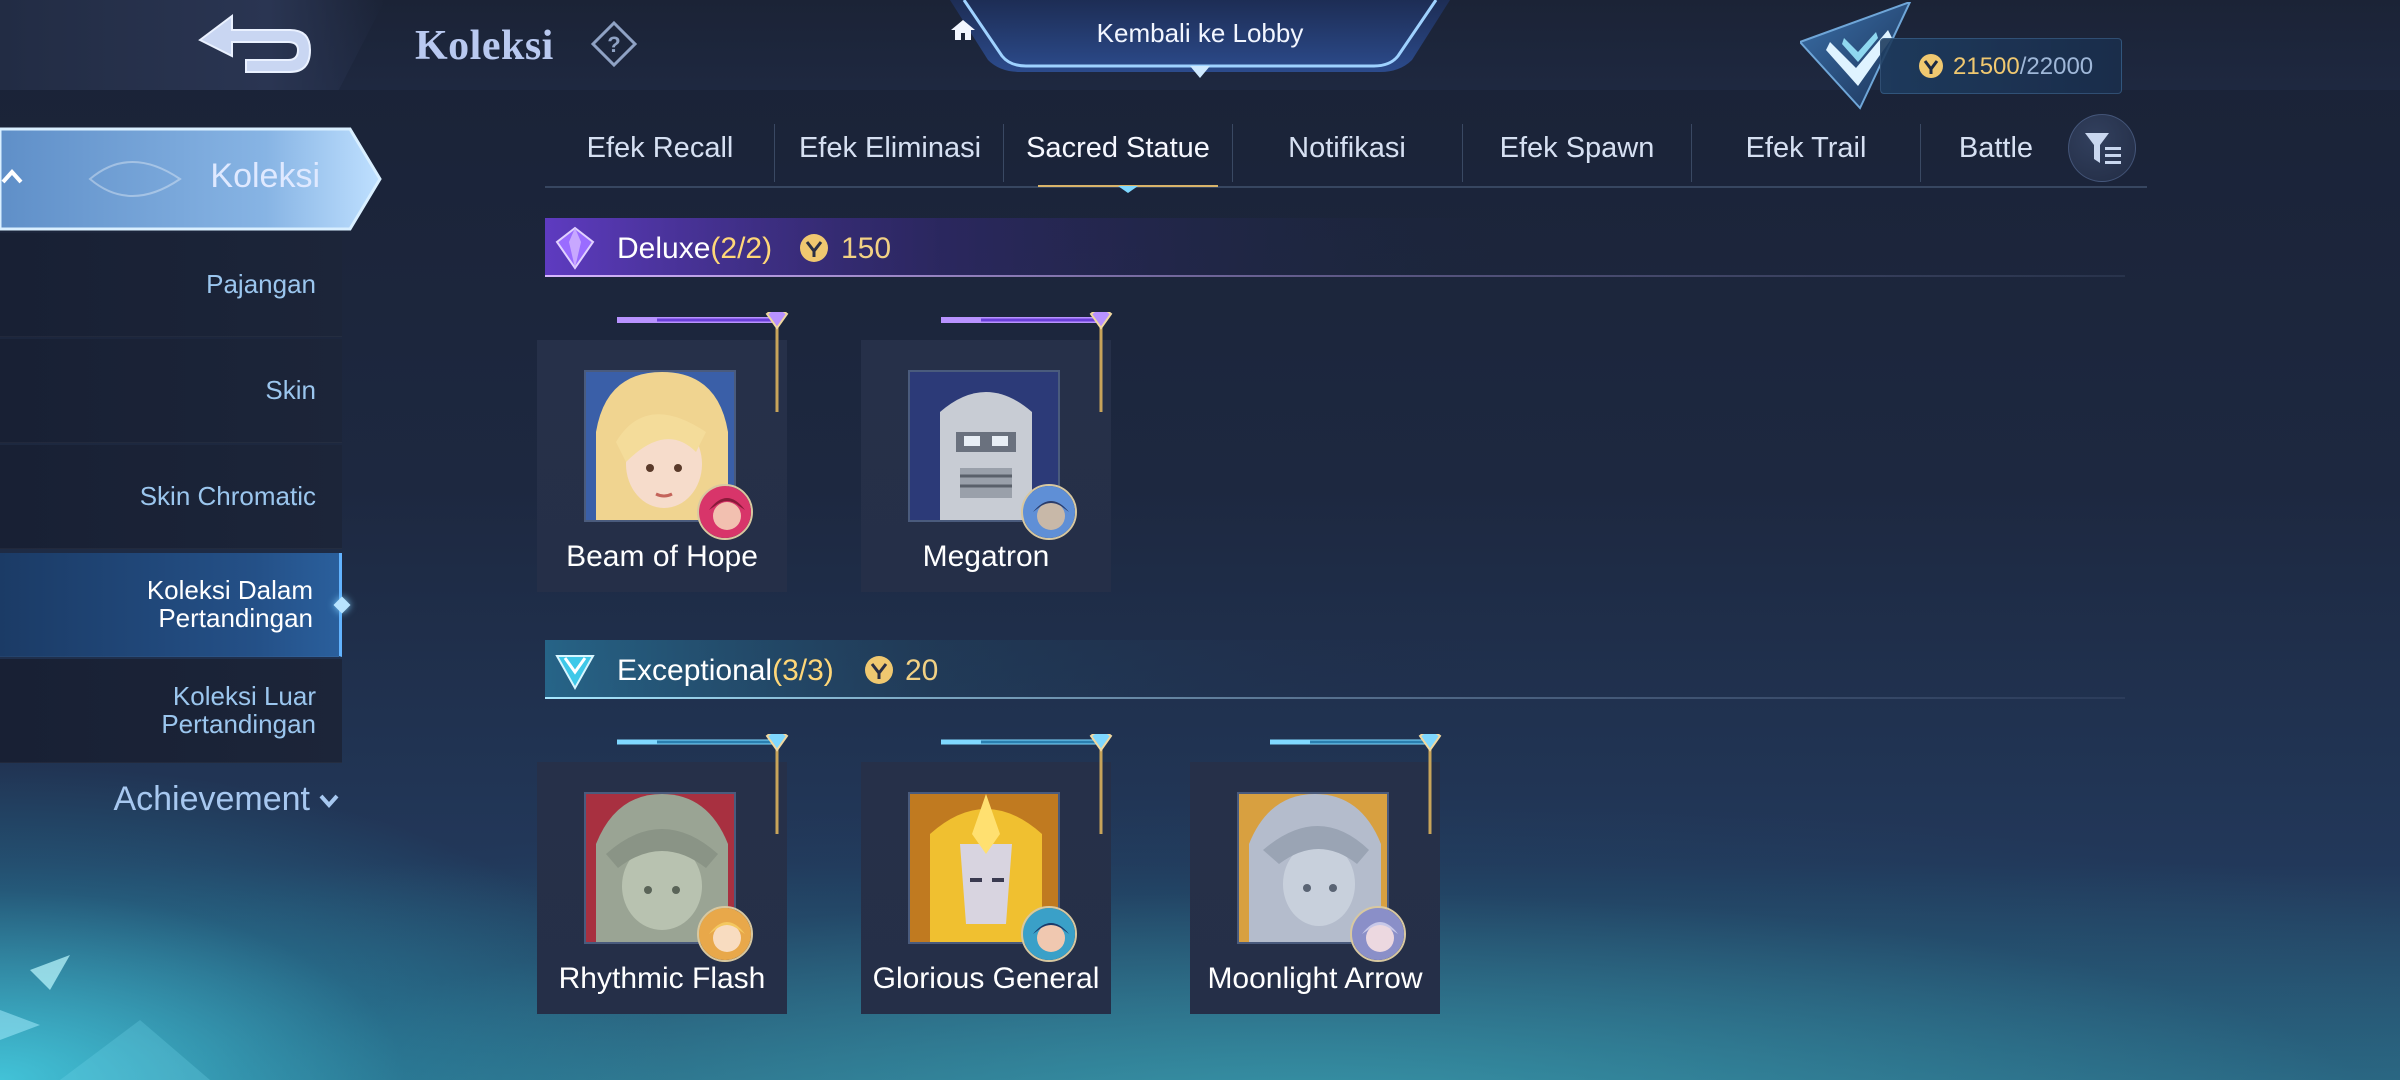  I want to click on tab-efek-recall: Efek Recall, so click(660, 153).